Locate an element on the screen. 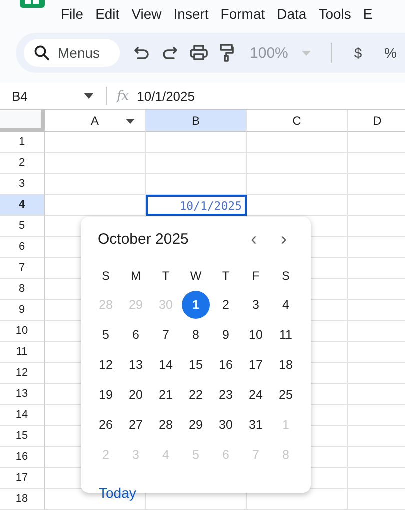  month-title: October 2025 is located at coordinates (144, 239).